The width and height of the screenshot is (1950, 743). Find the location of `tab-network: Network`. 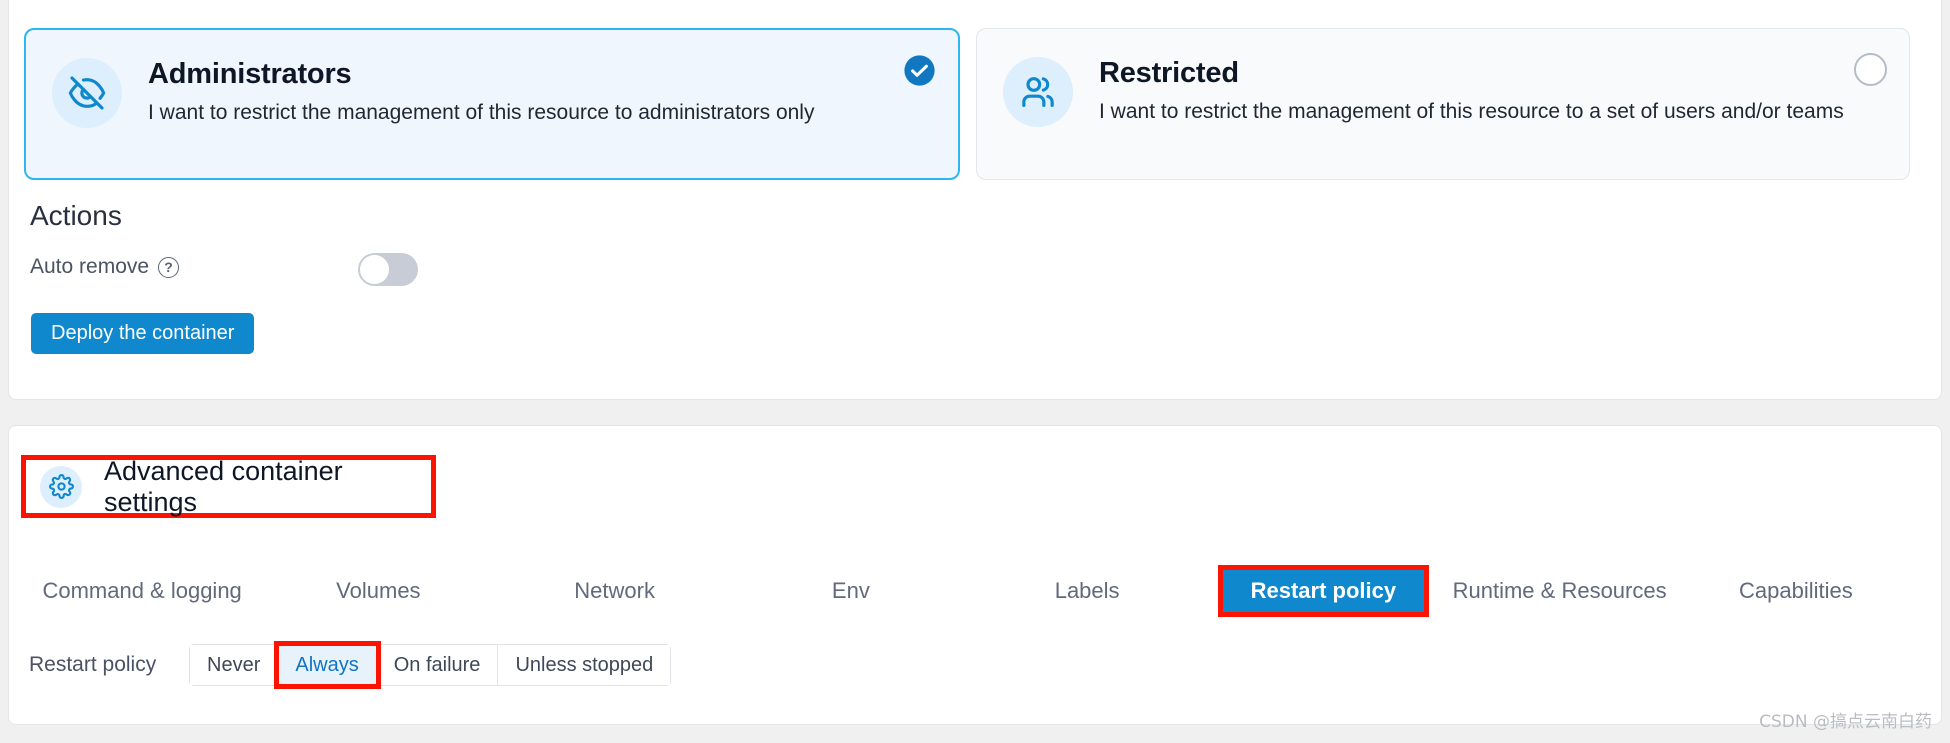

tab-network: Network is located at coordinates (615, 591).